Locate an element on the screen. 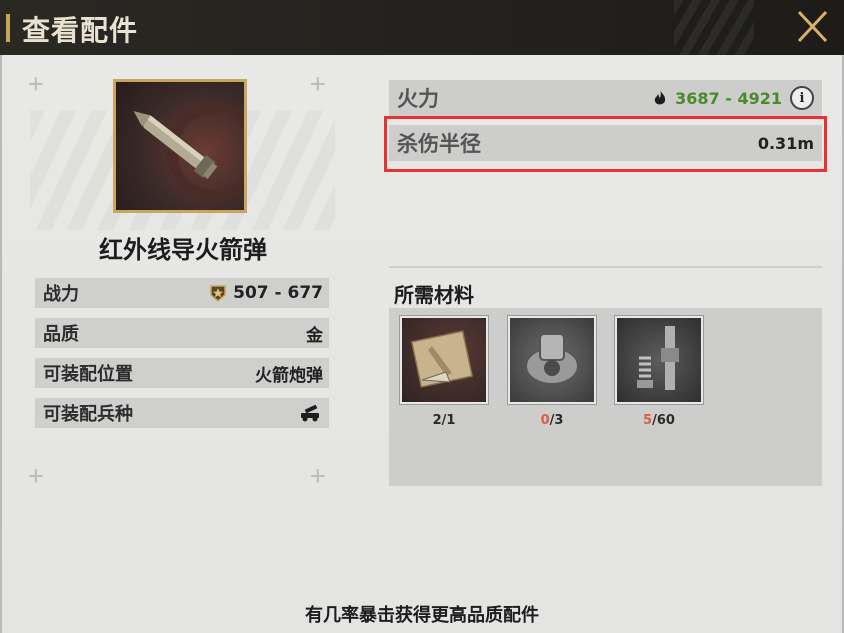 Image resolution: width=844 pixels, height=633 pixels. close-button is located at coordinates (812, 27).